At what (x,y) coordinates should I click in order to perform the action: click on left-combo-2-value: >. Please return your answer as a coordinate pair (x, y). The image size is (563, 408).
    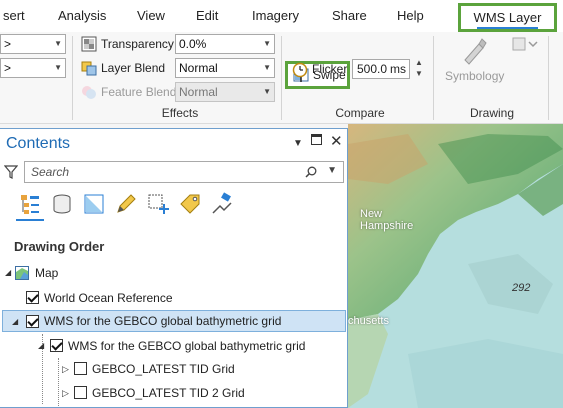
    Looking at the image, I should click on (8, 68).